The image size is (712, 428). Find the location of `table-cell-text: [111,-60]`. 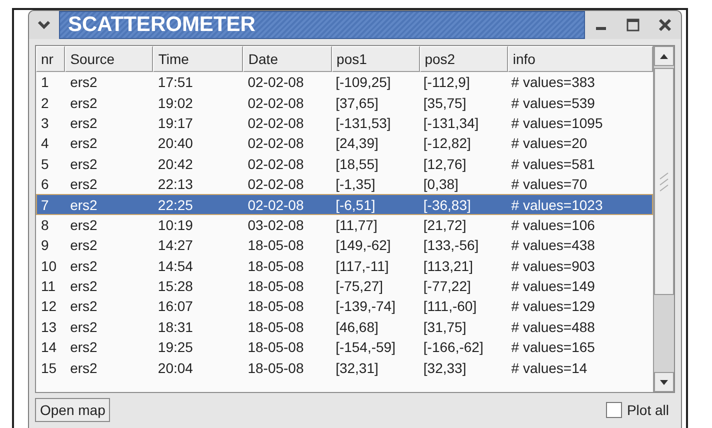

table-cell-text: [111,-60] is located at coordinates (450, 306).